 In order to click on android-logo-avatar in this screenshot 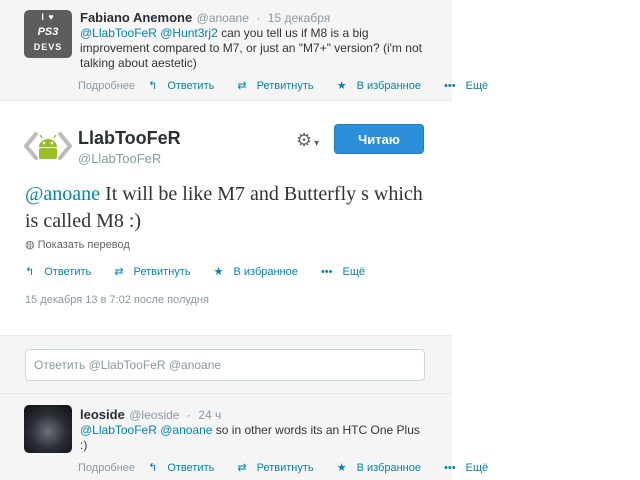, I will do `click(48, 146)`.